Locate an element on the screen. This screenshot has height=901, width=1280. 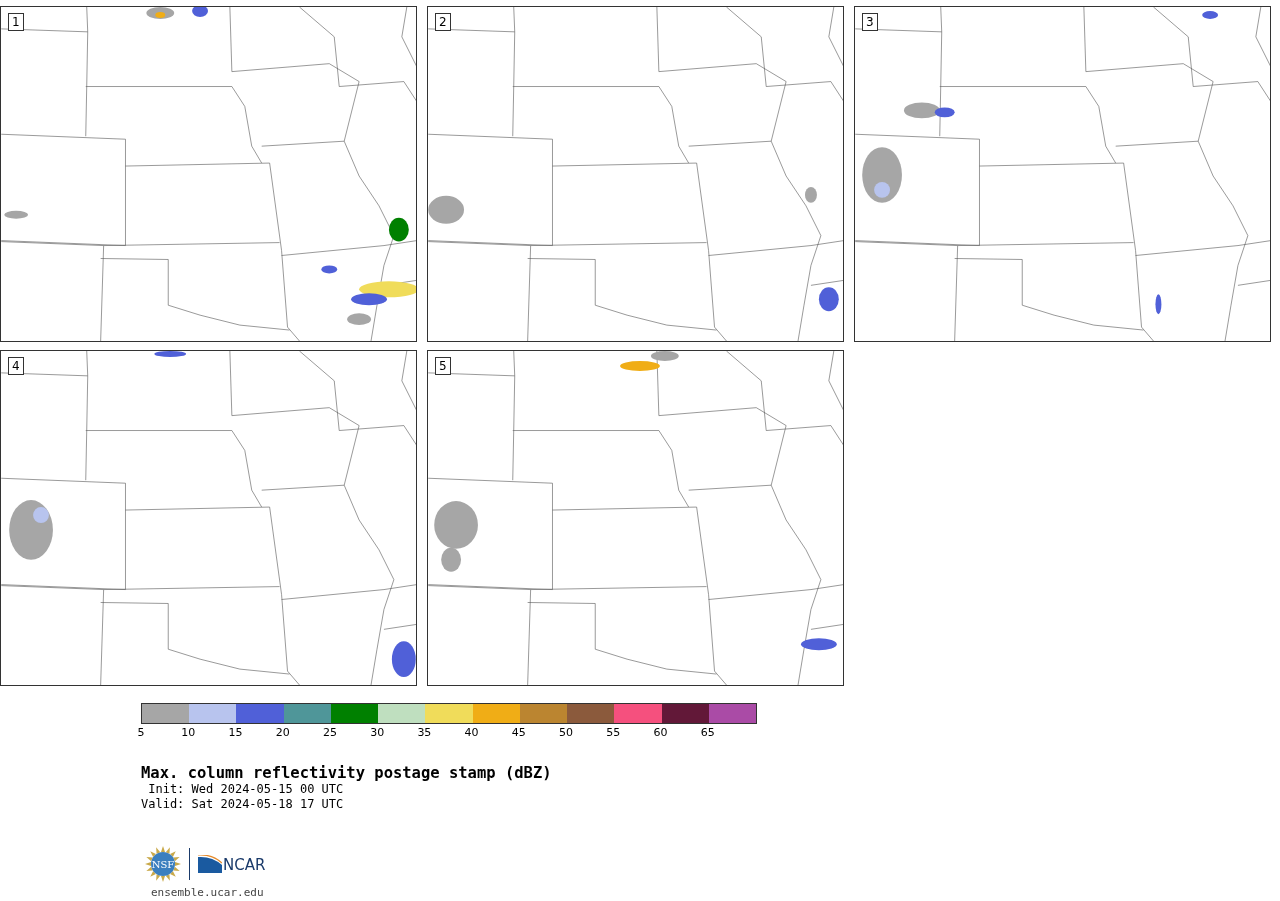
tick-label: 65 is located at coordinates (707, 732).